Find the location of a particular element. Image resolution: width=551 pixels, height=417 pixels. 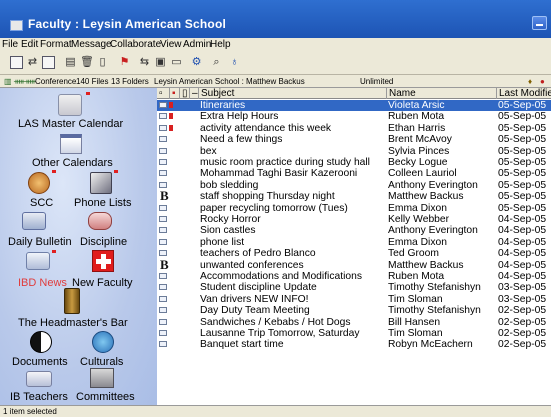

flag-icon: ⚑ is located at coordinates (124, 62).